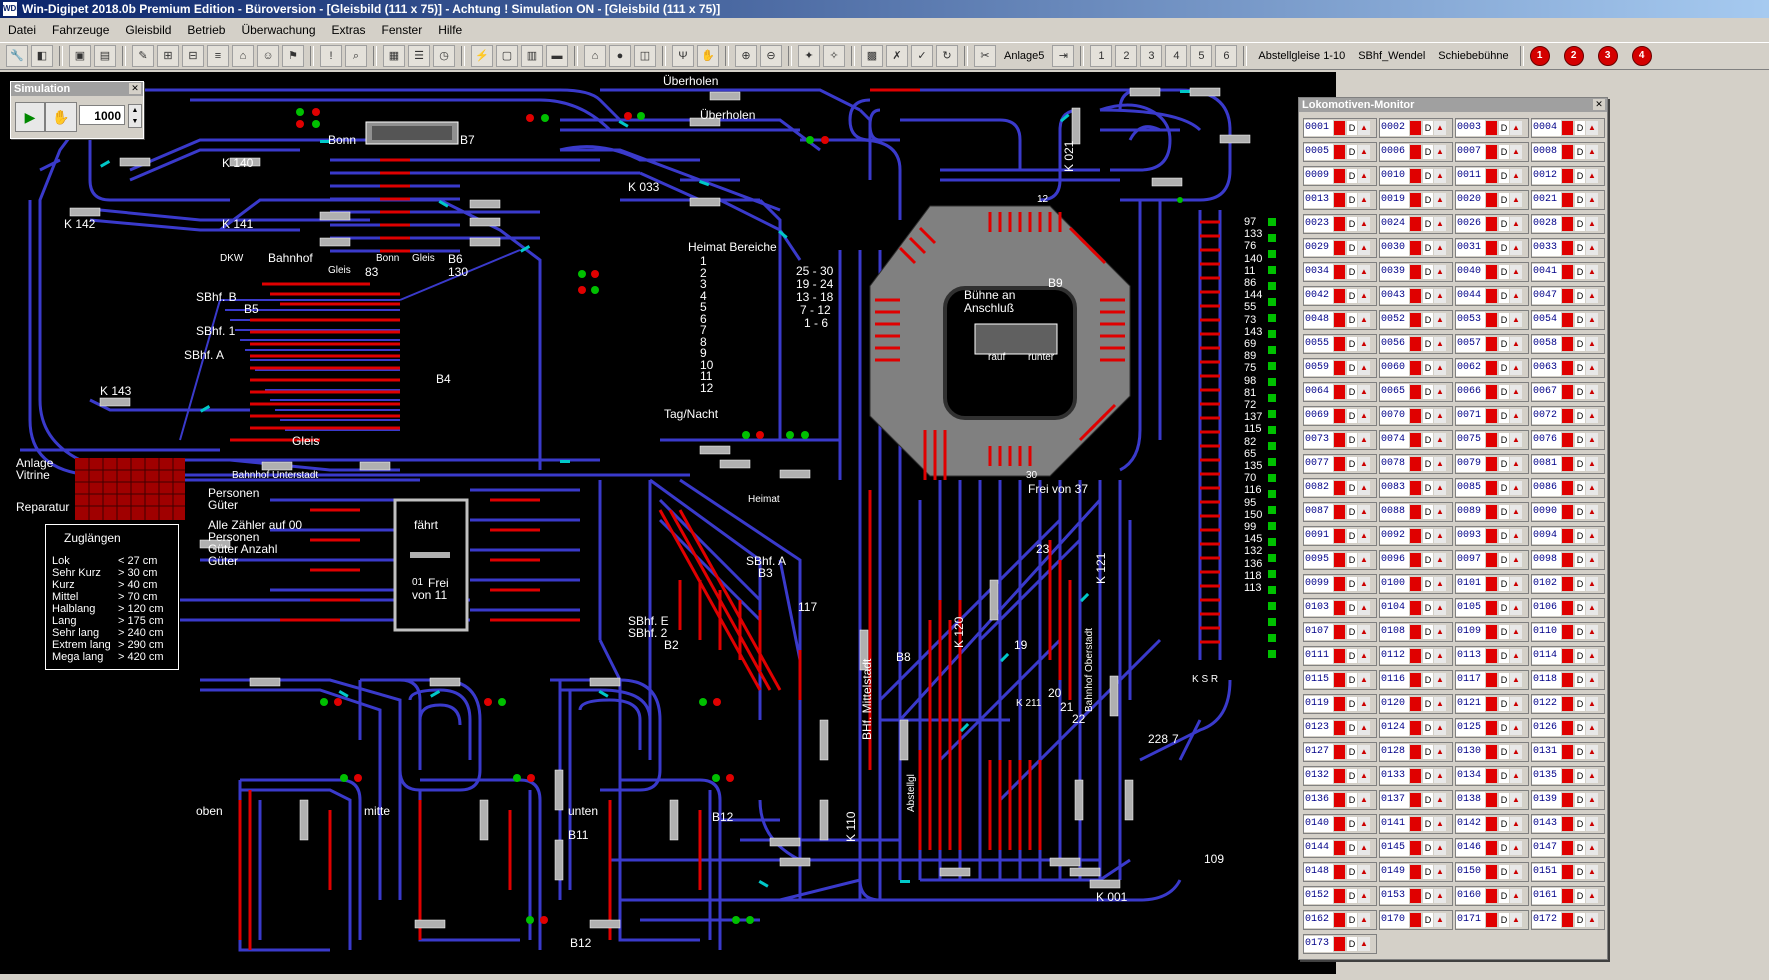 The width and height of the screenshot is (1769, 980). Describe the element at coordinates (1492, 896) in the screenshot. I see `loco-cell: 0160 D ▲` at that location.